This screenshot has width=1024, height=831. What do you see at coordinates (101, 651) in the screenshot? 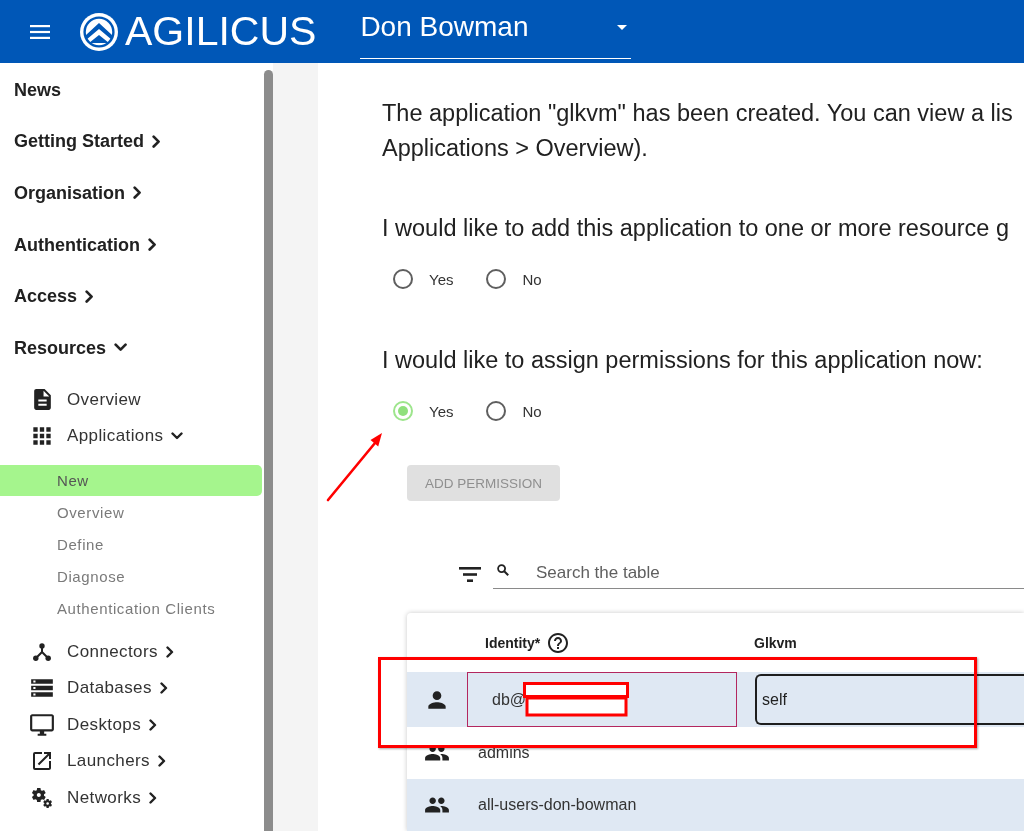
I see `sidebar-subitem: Connectors` at bounding box center [101, 651].